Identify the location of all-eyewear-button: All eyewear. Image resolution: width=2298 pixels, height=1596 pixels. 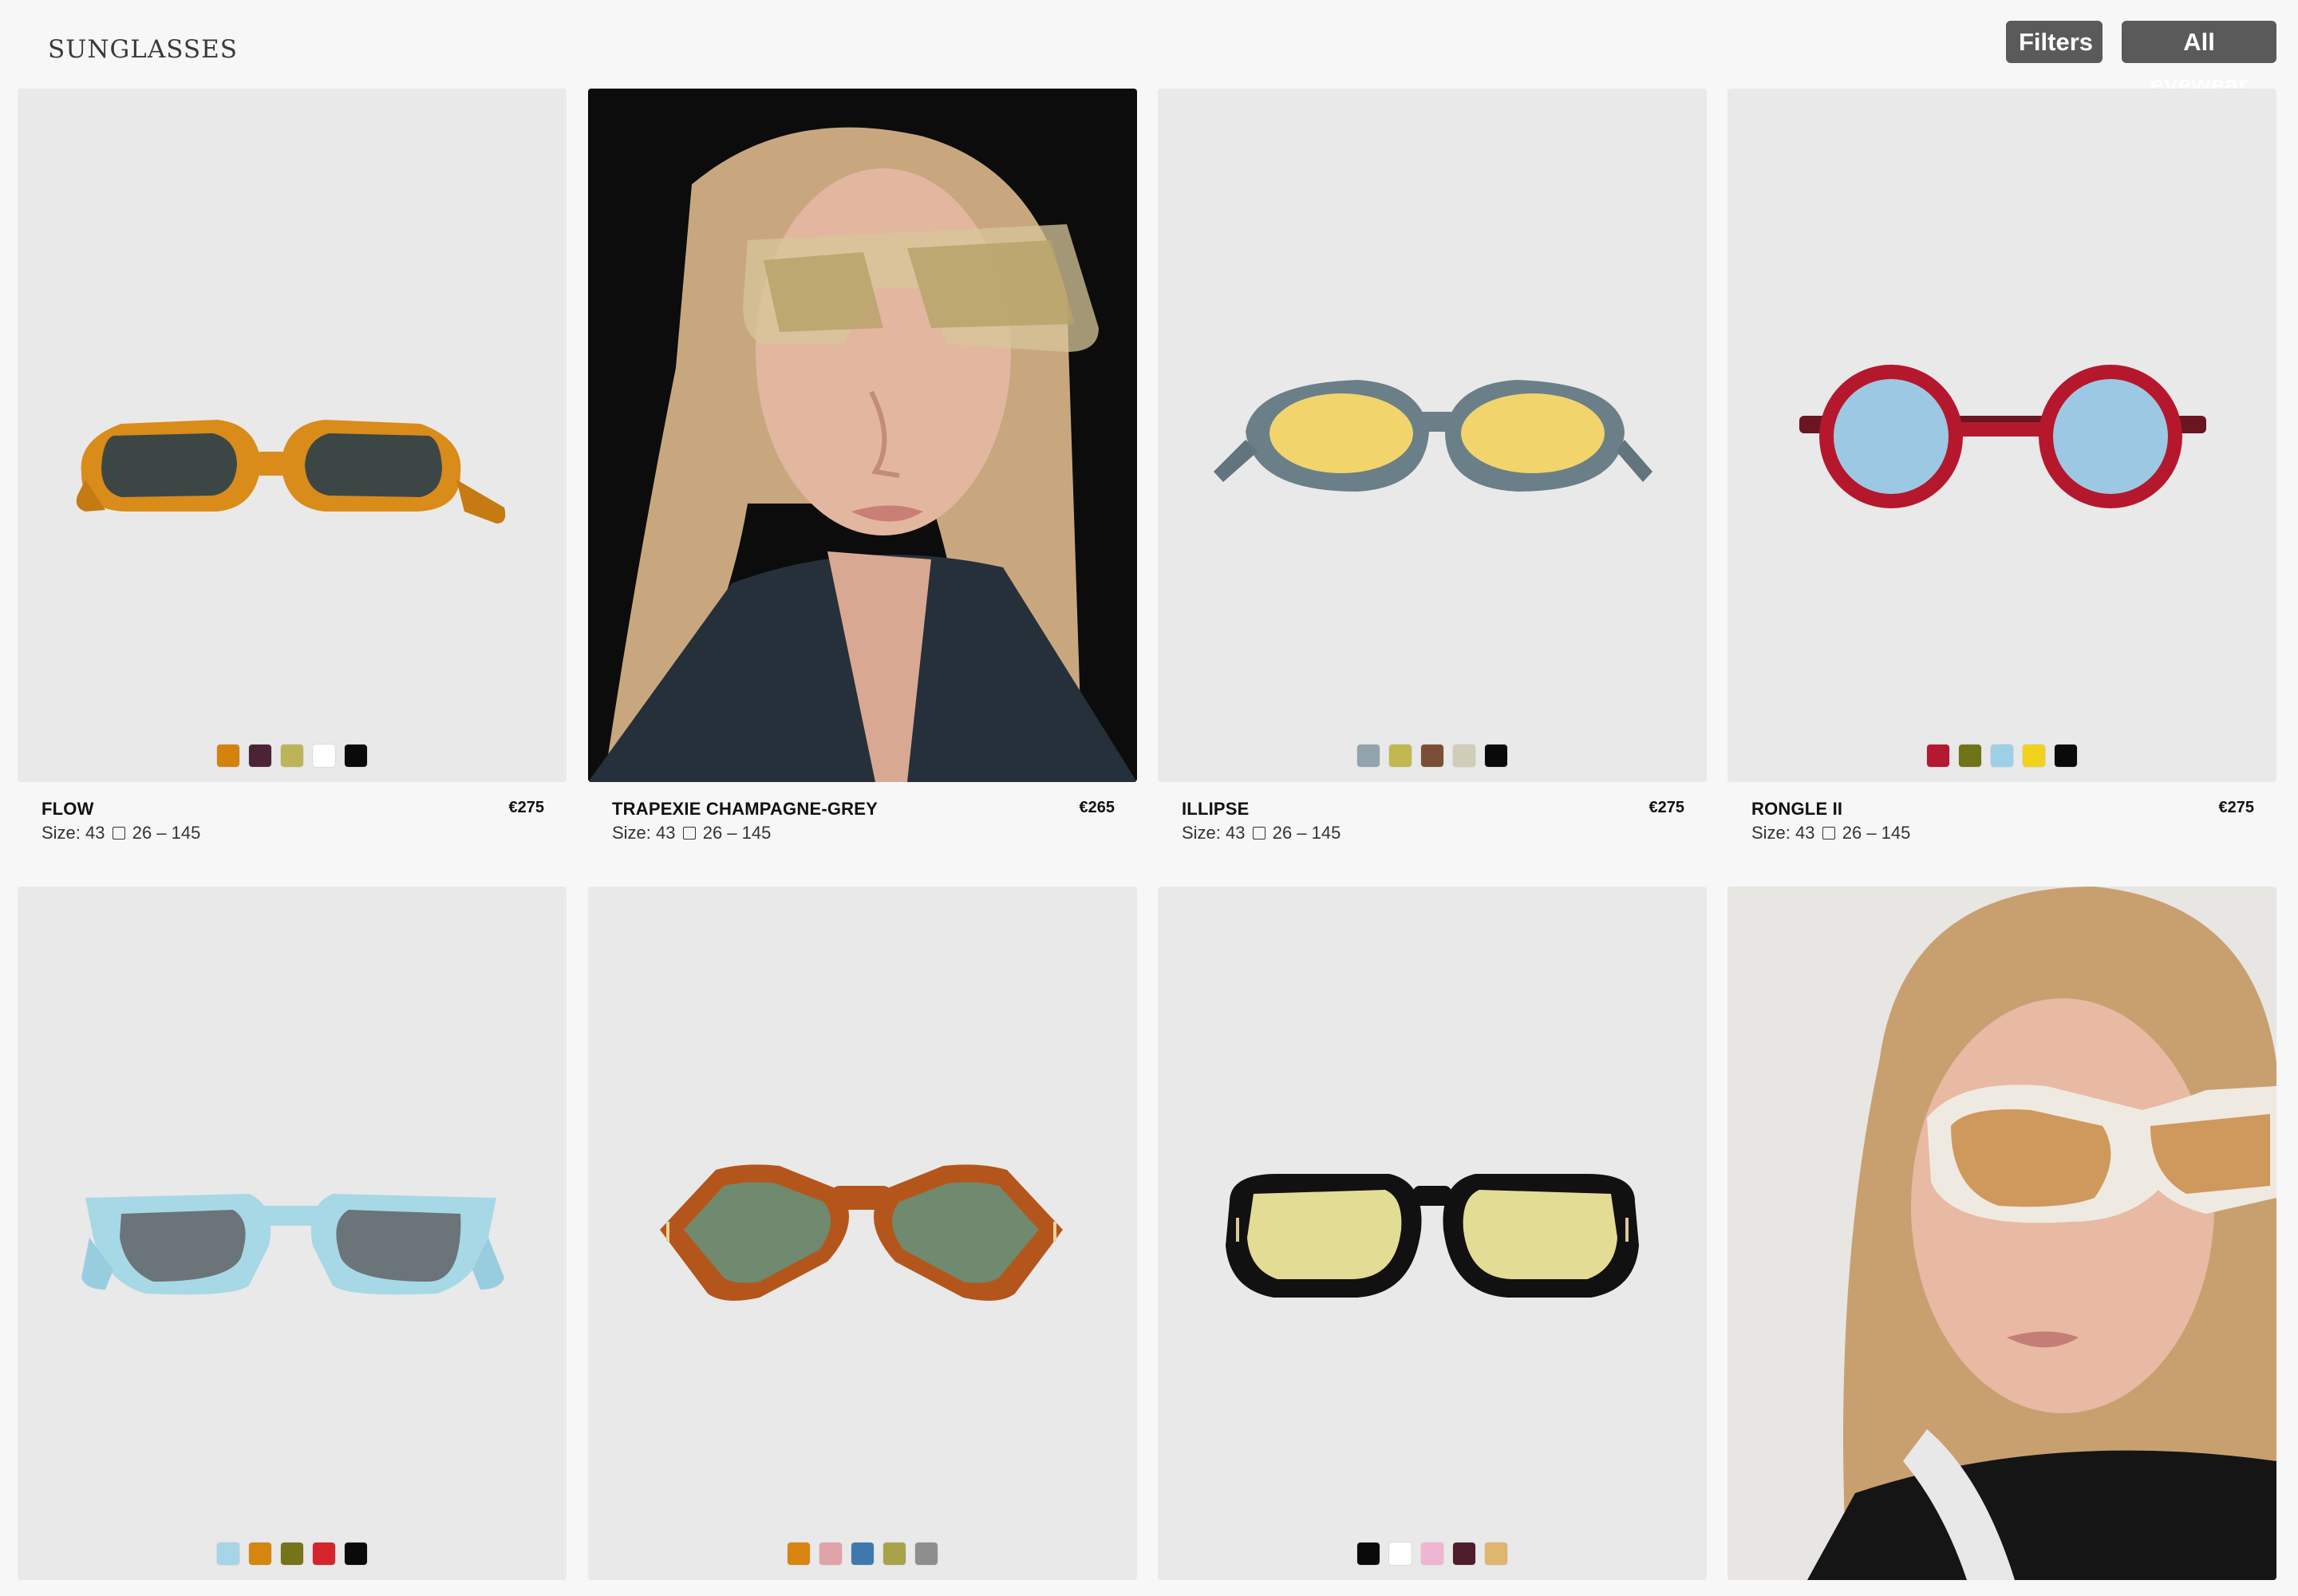
(2199, 60).